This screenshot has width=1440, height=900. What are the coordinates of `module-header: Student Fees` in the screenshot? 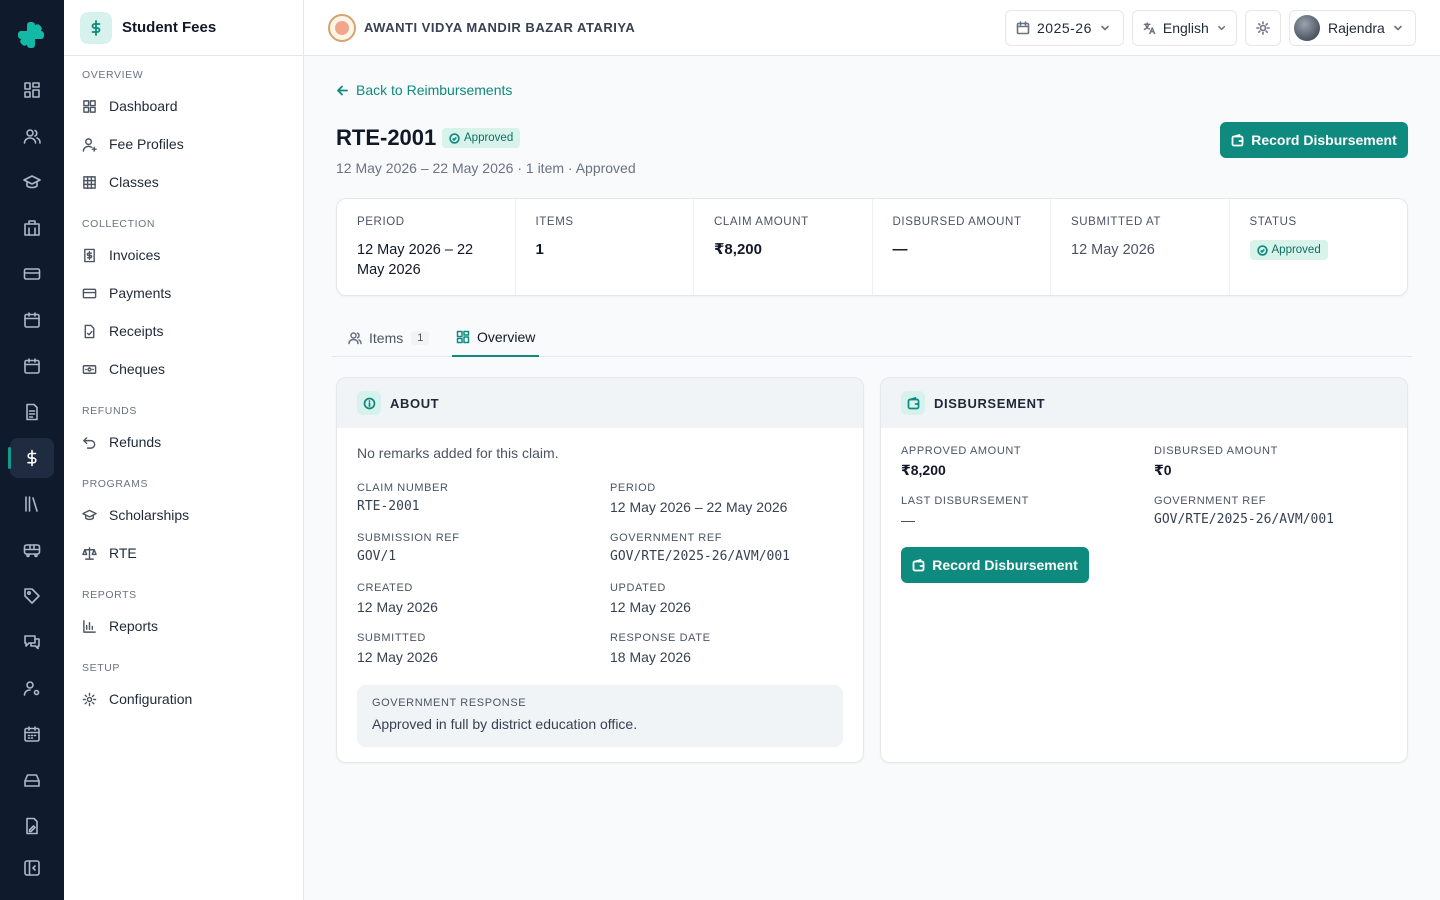 It's located at (183, 28).